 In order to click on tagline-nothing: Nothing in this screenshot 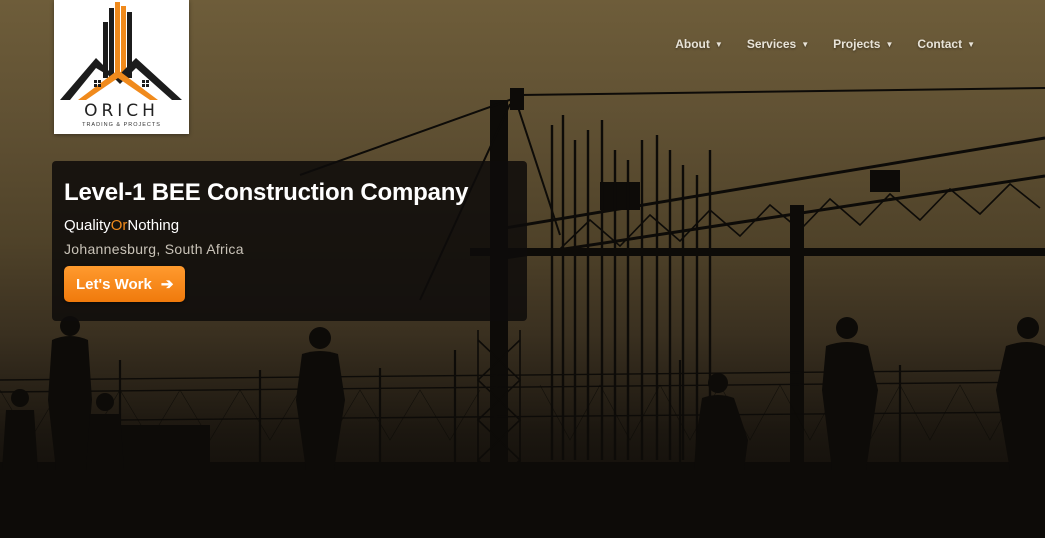, I will do `click(153, 225)`.